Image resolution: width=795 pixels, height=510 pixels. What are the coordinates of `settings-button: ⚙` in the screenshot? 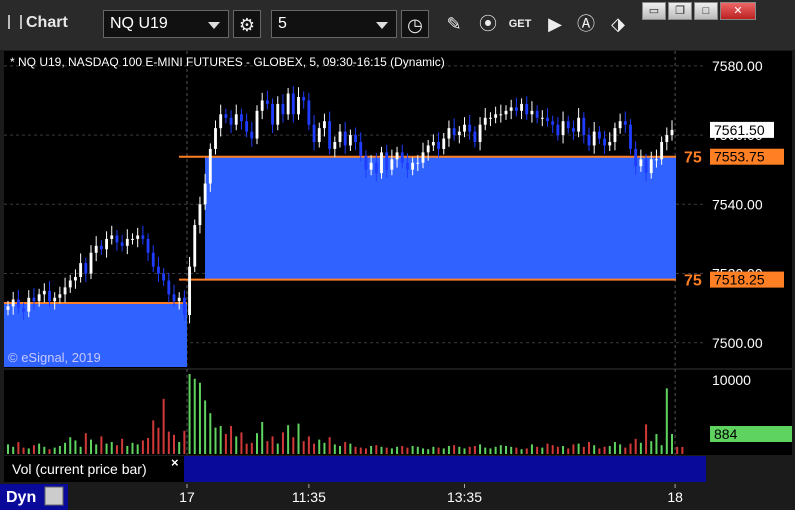 It's located at (247, 24).